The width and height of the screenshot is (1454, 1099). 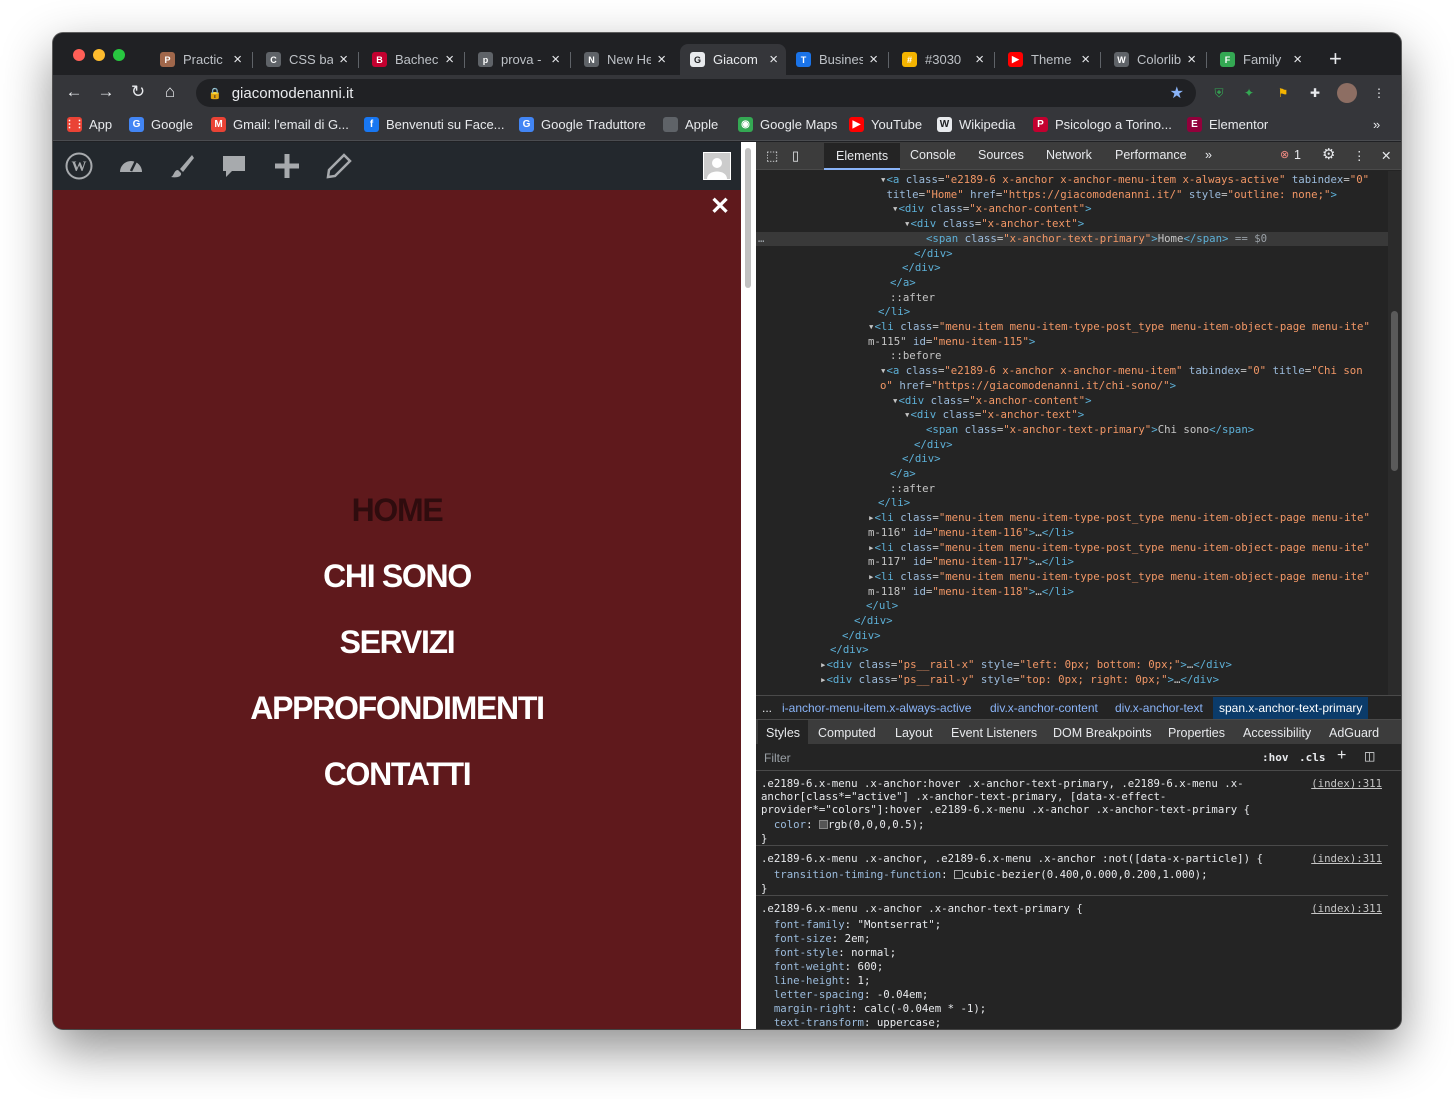 I want to click on dom-node-line: </ul>, so click(x=1072, y=606).